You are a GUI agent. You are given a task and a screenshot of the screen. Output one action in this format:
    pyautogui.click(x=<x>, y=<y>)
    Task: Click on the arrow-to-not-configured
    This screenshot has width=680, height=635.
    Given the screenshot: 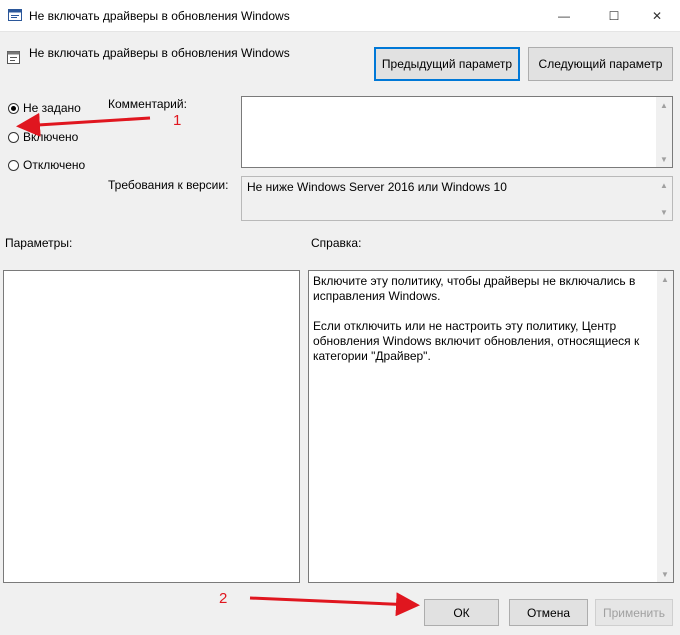 What is the action you would take?
    pyautogui.click(x=83, y=124)
    